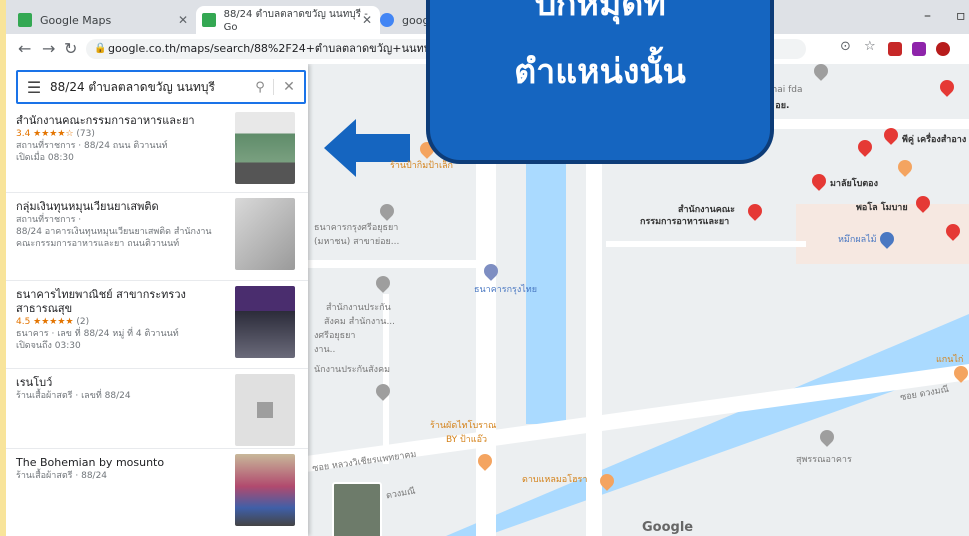 The image size is (969, 536). I want to click on map-label: สุพรรณอาคาร, so click(824, 460).